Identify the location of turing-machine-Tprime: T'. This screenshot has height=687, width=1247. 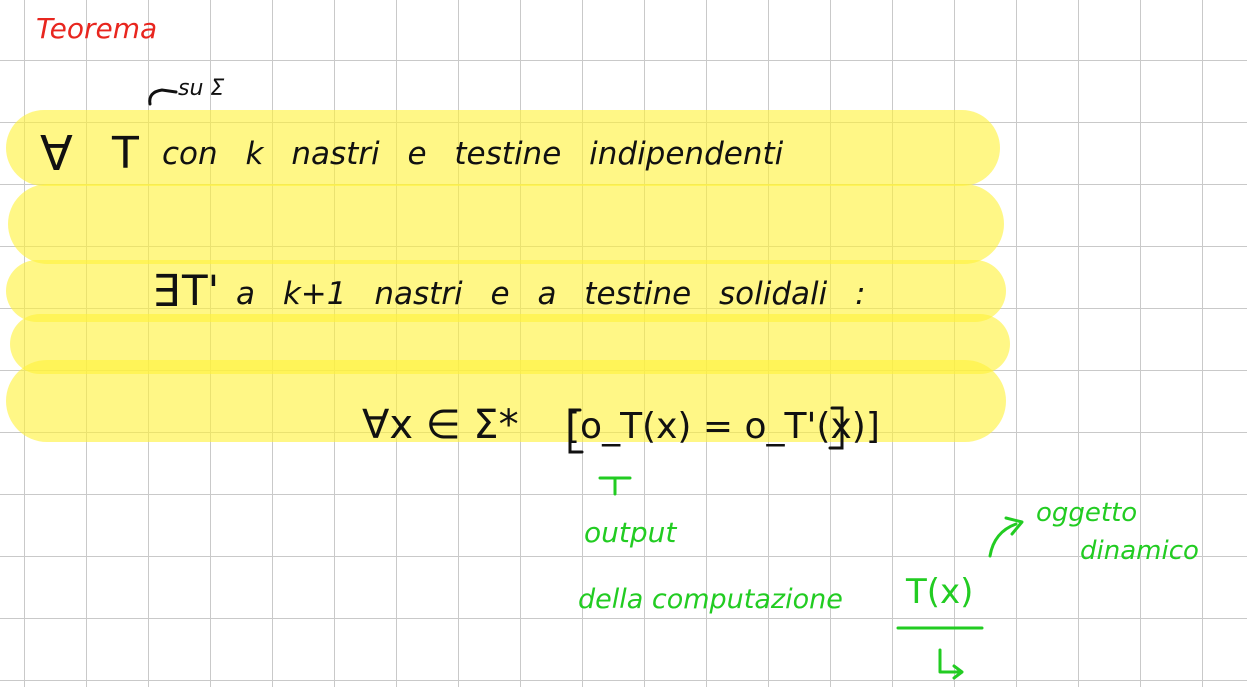
(201, 290).